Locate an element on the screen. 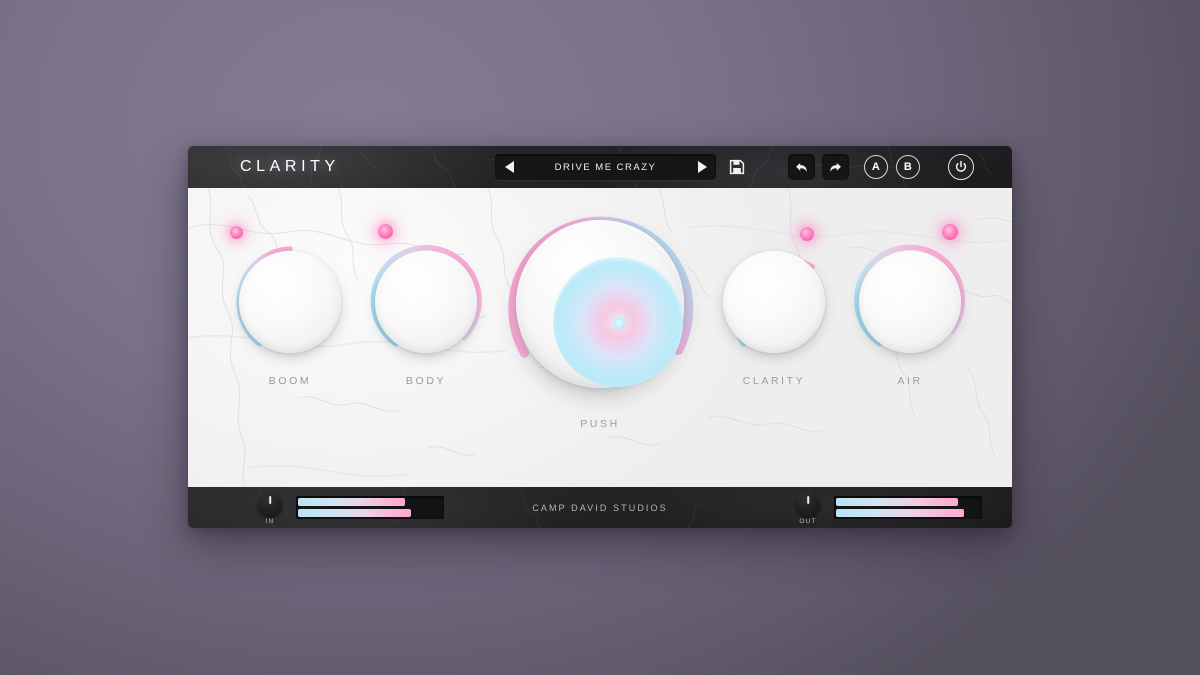 This screenshot has width=1200, height=675. boom-knob-face is located at coordinates (290, 302).